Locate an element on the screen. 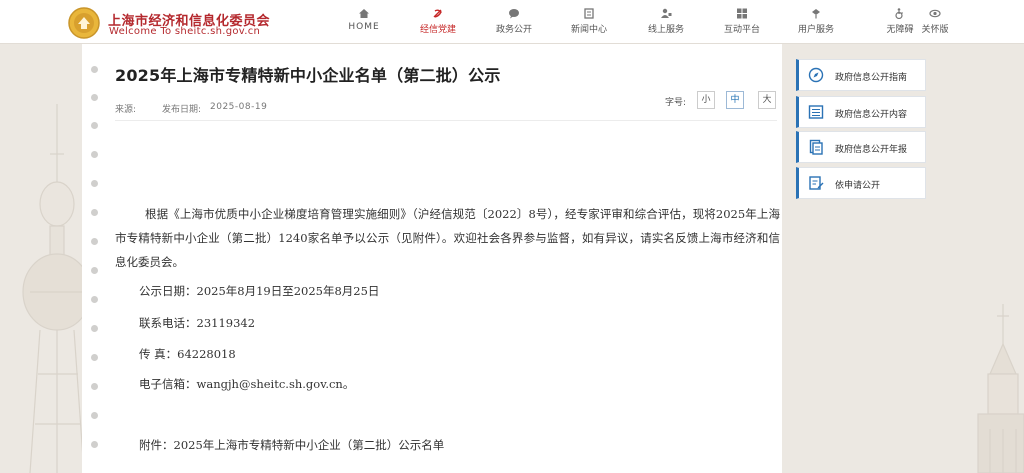  sidebar-item-apply: 依申请公开 is located at coordinates (861, 183).